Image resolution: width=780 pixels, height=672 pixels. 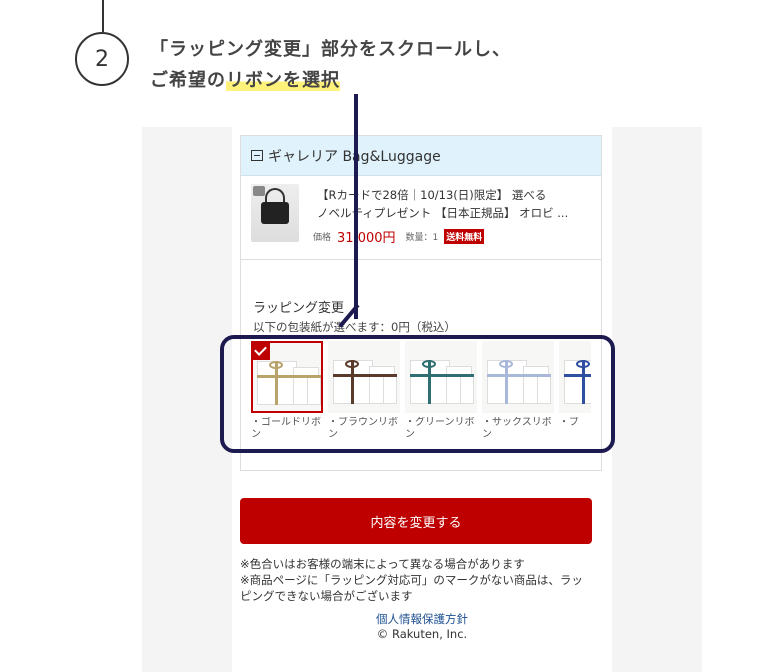 What do you see at coordinates (322, 238) in the screenshot?
I see `price-label: 価格` at bounding box center [322, 238].